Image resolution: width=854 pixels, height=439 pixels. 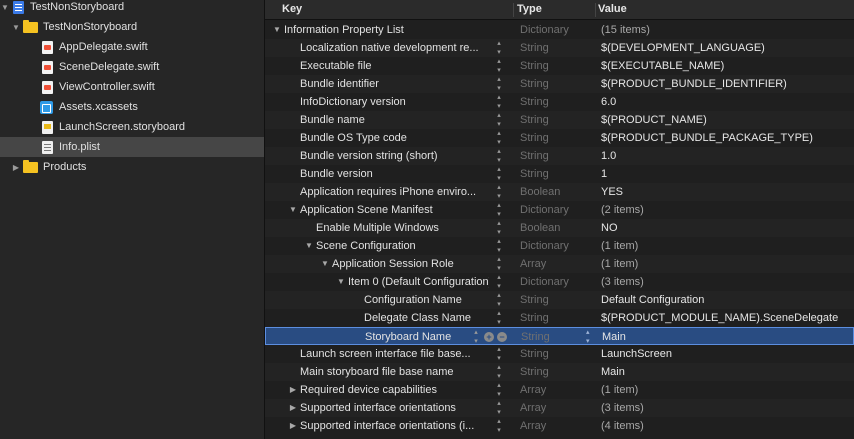 I want to click on plist-key: Enable Multiple Windows, so click(x=402, y=228).